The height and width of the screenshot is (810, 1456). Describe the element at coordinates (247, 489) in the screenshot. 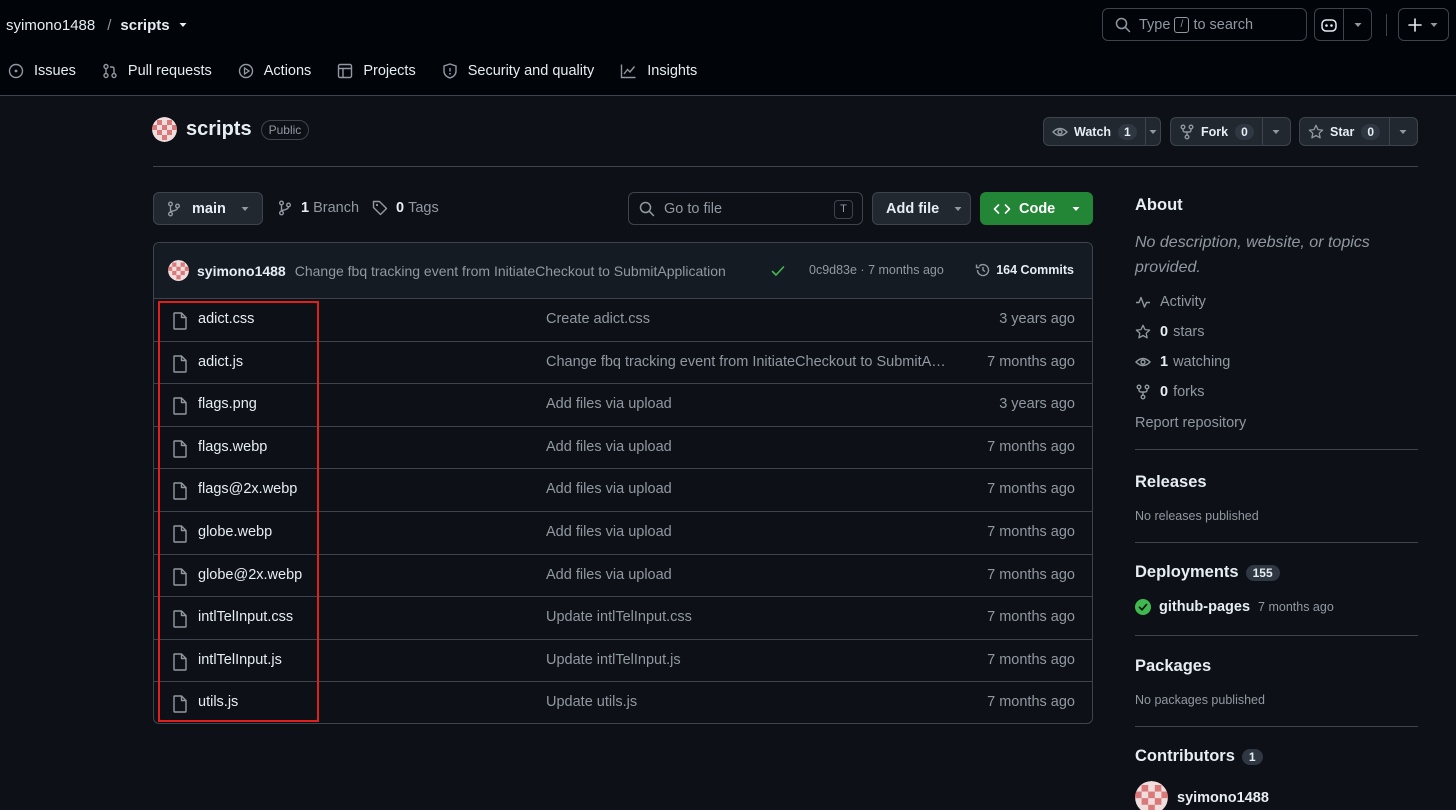

I see `file-name: flags@2x.webp` at that location.